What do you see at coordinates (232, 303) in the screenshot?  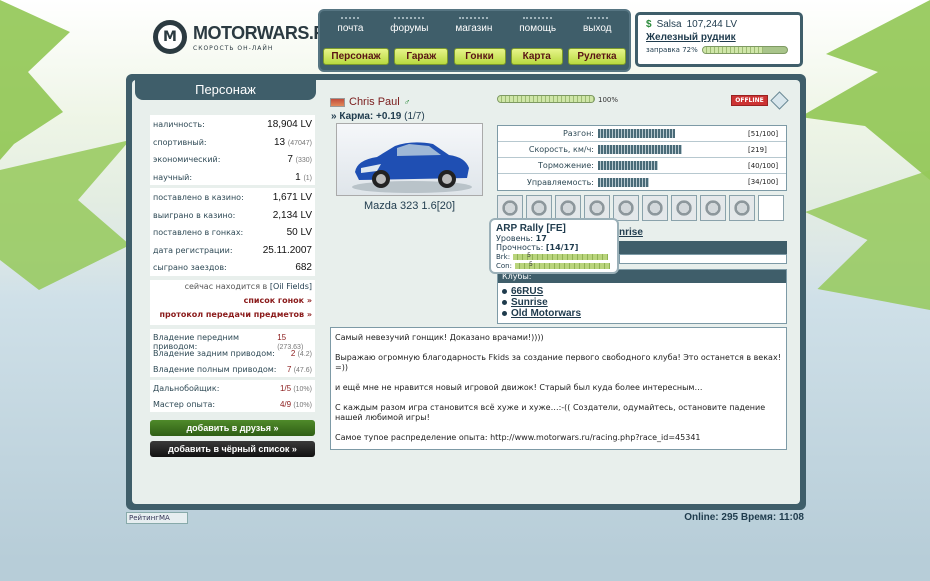 I see `race-list-link: список гонок »` at bounding box center [232, 303].